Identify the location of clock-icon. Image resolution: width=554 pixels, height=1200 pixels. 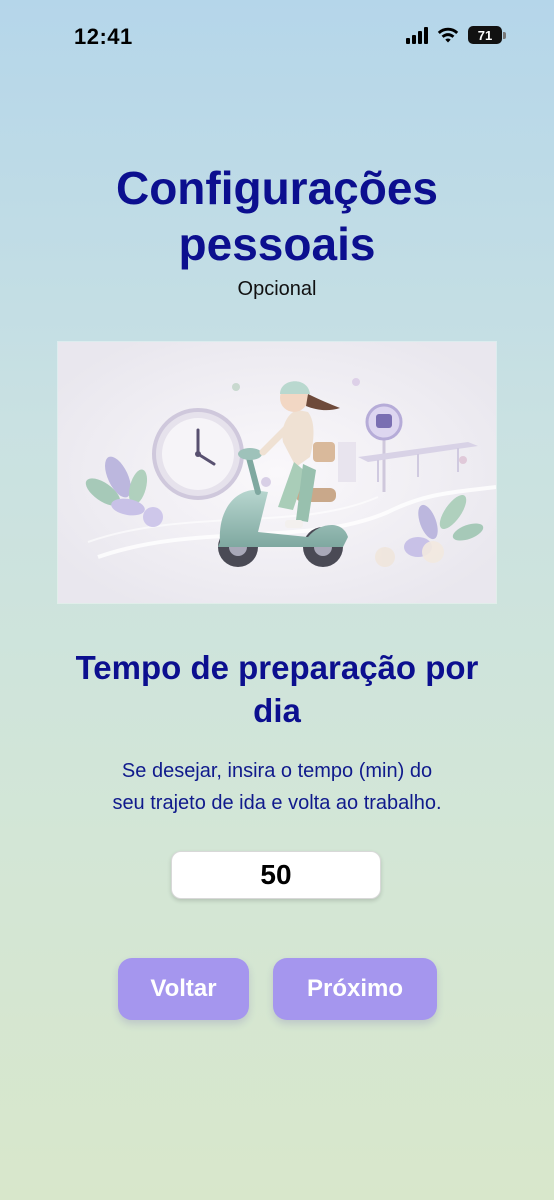
(198, 454).